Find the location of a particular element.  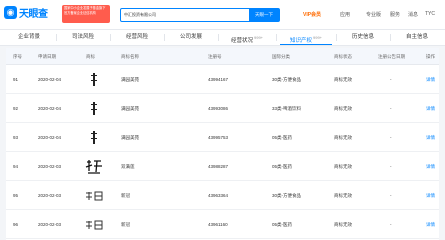

logo-eye-icon: ◉ is located at coordinates (10, 12).